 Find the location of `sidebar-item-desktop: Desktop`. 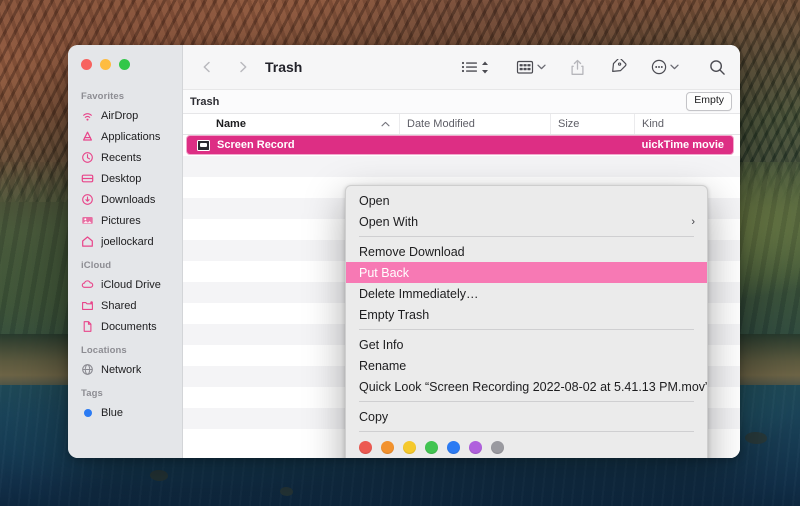

sidebar-item-desktop: Desktop is located at coordinates (125, 178).